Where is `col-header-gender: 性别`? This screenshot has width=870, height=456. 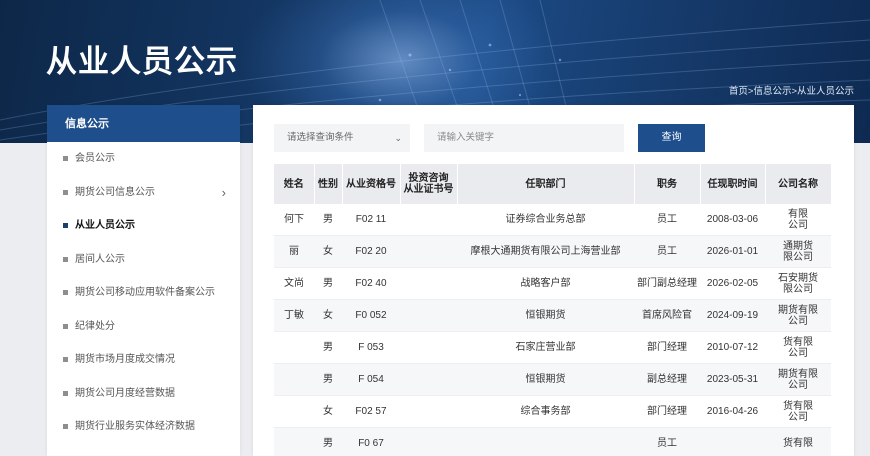 col-header-gender: 性别 is located at coordinates (328, 184).